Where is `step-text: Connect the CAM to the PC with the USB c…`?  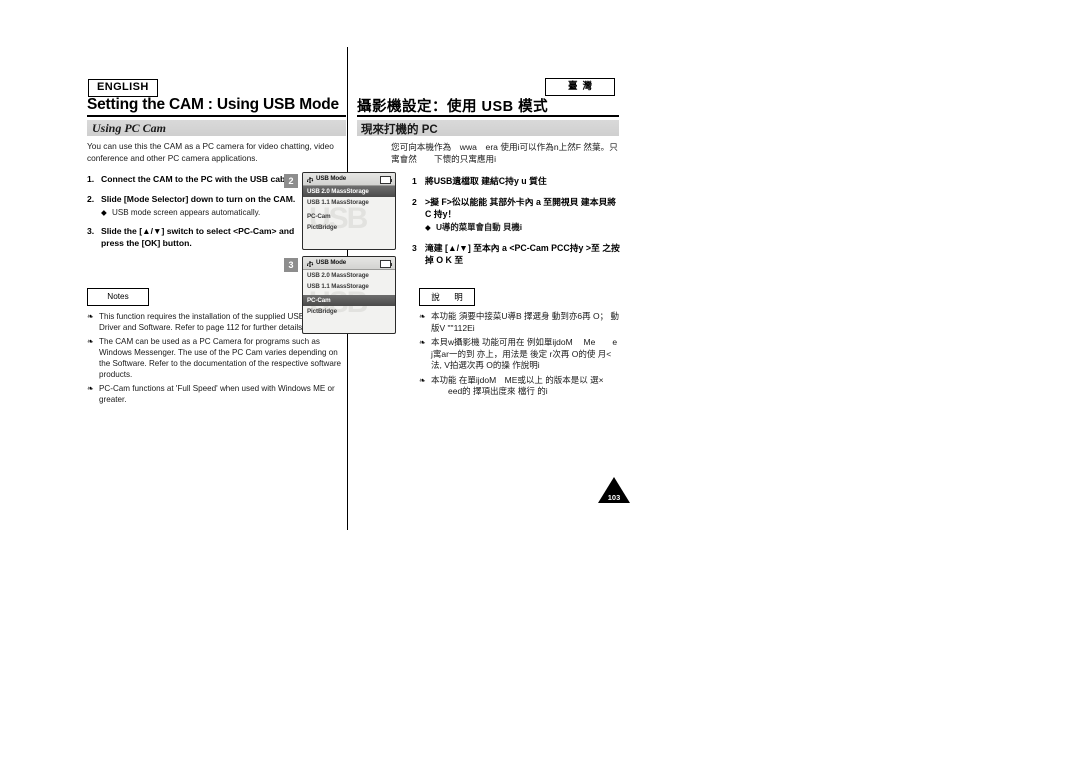
step-text: Connect the CAM to the PC with the USB c… is located at coordinates (198, 179).